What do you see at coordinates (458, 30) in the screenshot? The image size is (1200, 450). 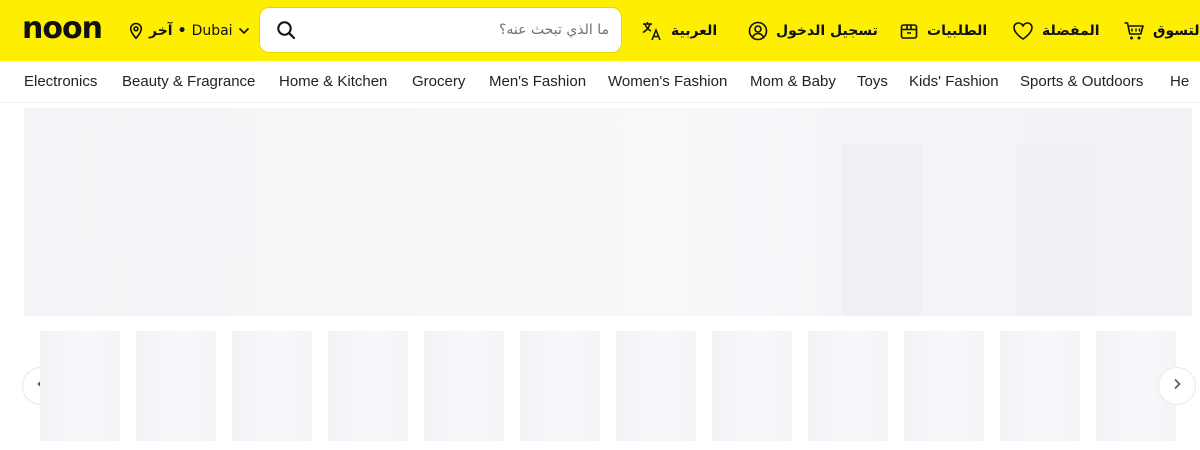 I see `search-input` at bounding box center [458, 30].